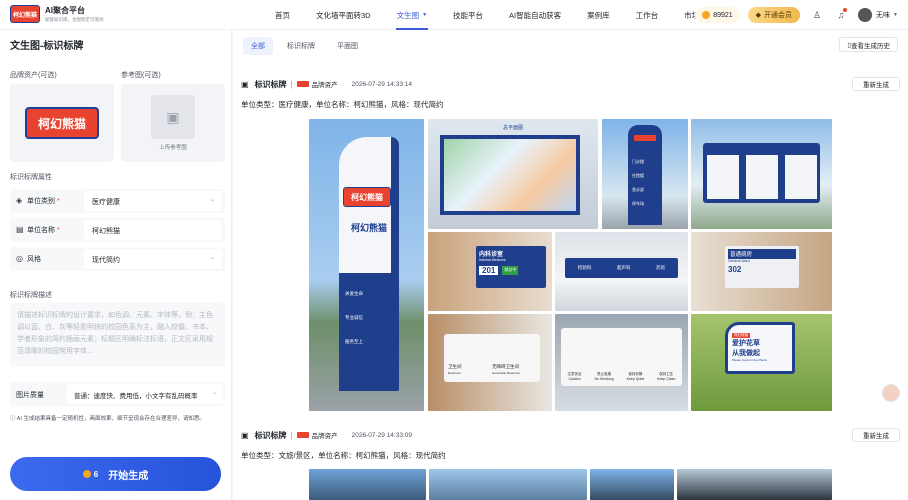  What do you see at coordinates (761, 271) in the screenshot?
I see `result-image-ward-plate: 普通病房 General Ward 302` at bounding box center [761, 271].